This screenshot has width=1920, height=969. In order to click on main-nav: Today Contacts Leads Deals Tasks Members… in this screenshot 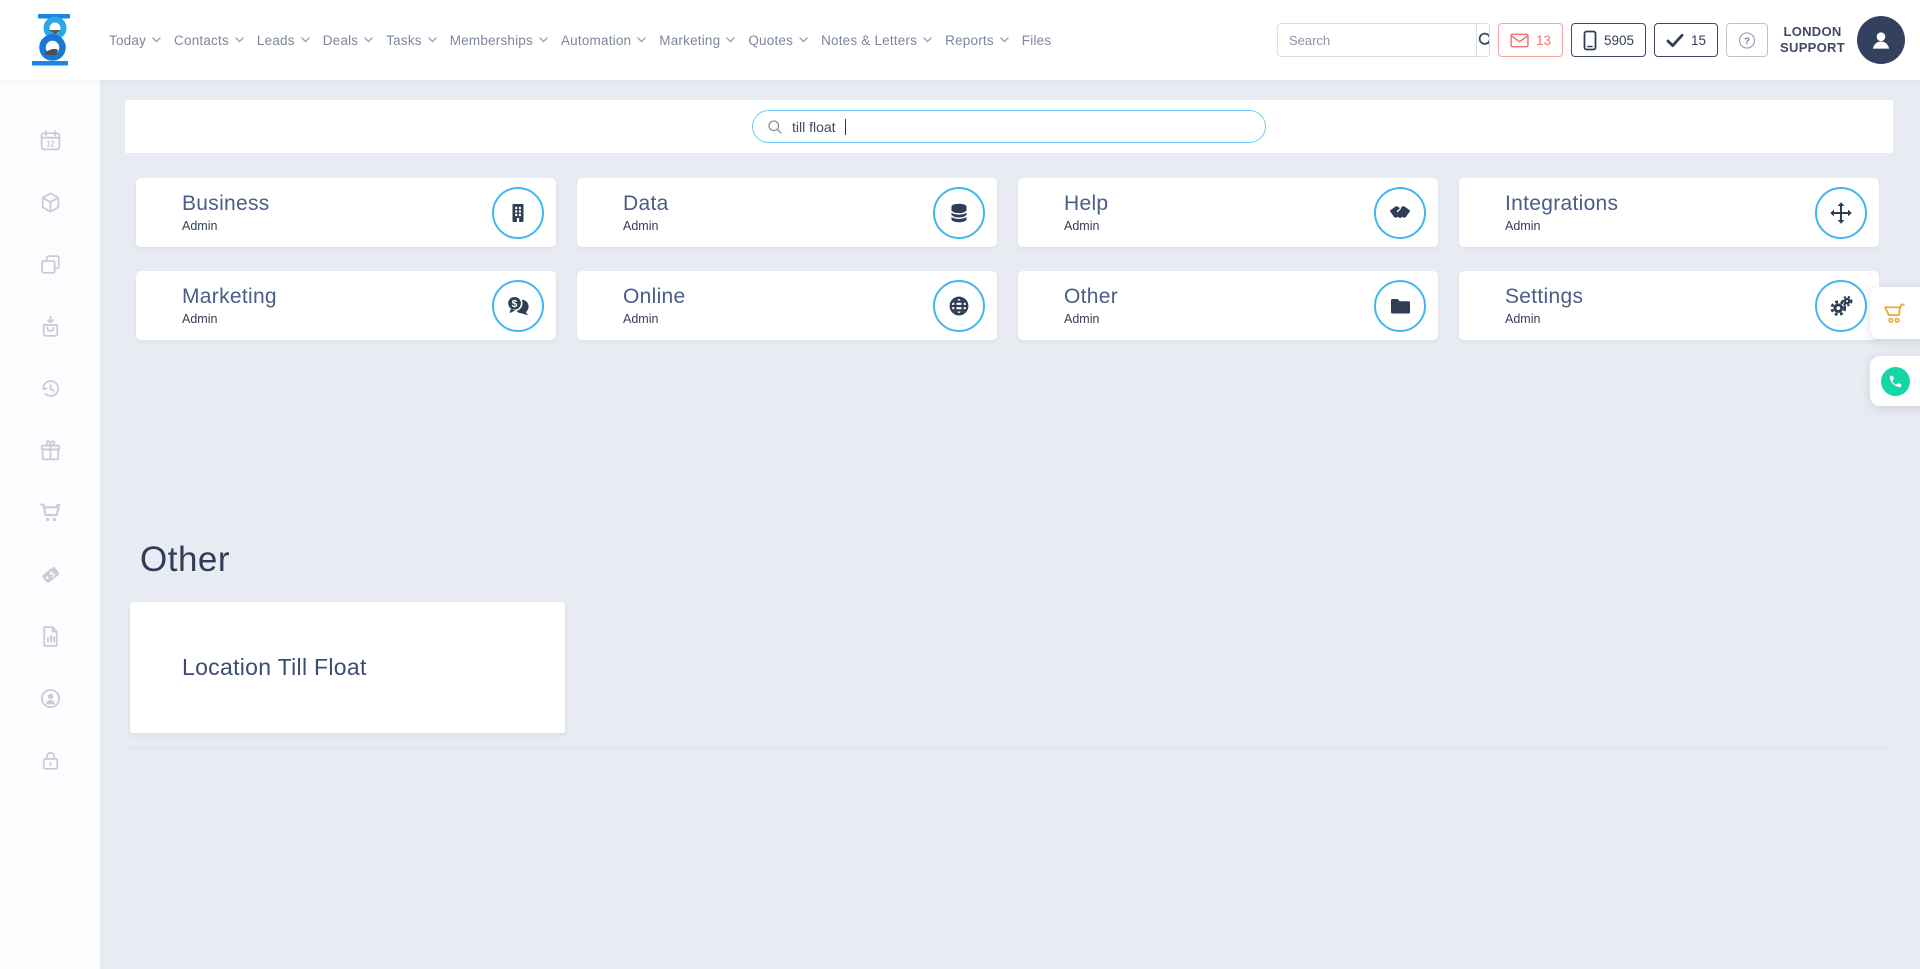, I will do `click(580, 40)`.